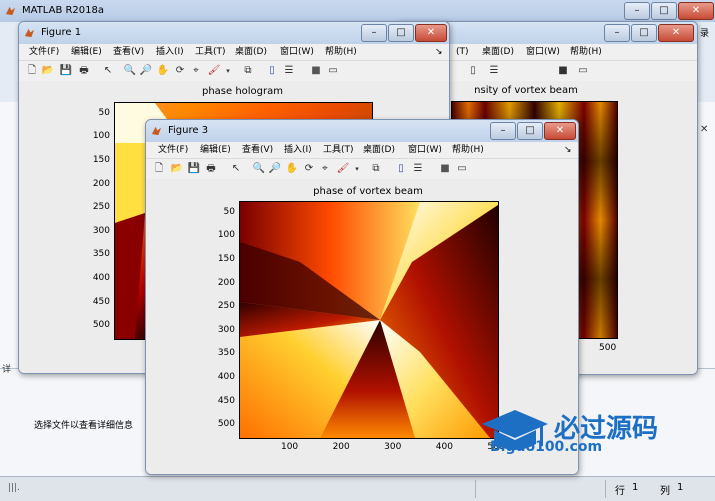  What do you see at coordinates (462, 52) in the screenshot?
I see `menu-tools-partial: (T)` at bounding box center [462, 52].